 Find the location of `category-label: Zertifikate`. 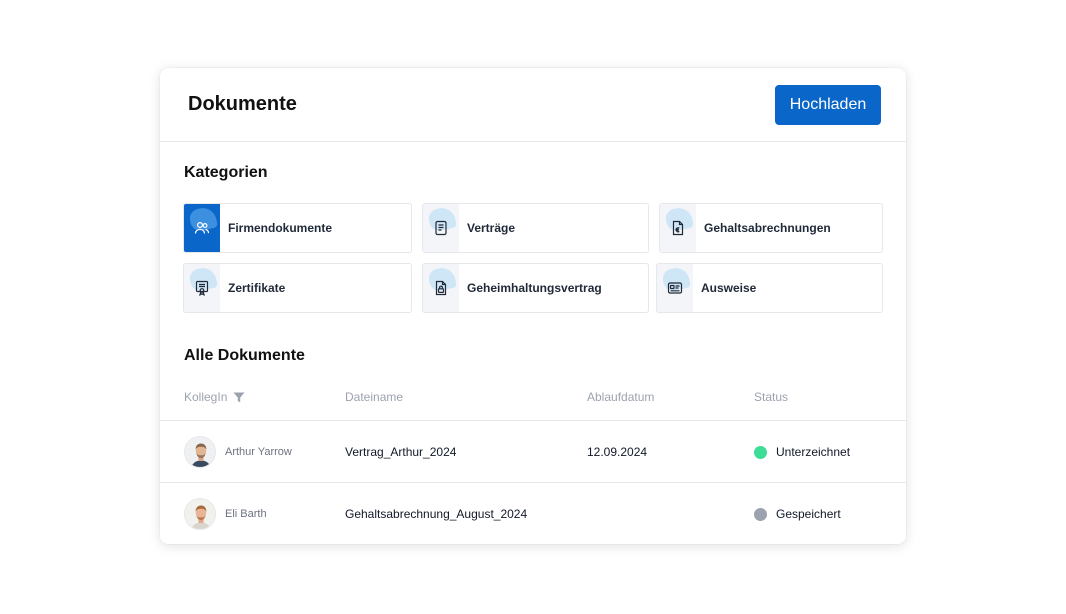

category-label: Zertifikate is located at coordinates (257, 288).